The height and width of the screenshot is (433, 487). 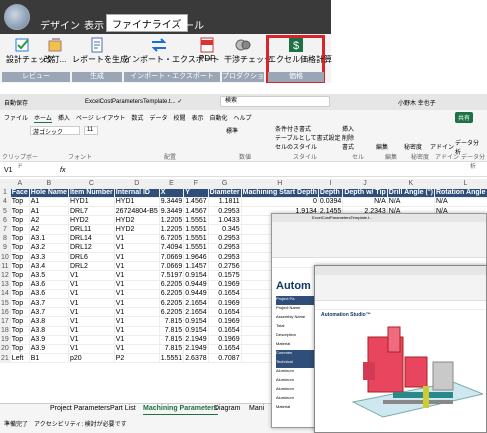 I want to click on status-accessibility: アクセシビリティ: 検討が必要です, so click(x=80, y=423).